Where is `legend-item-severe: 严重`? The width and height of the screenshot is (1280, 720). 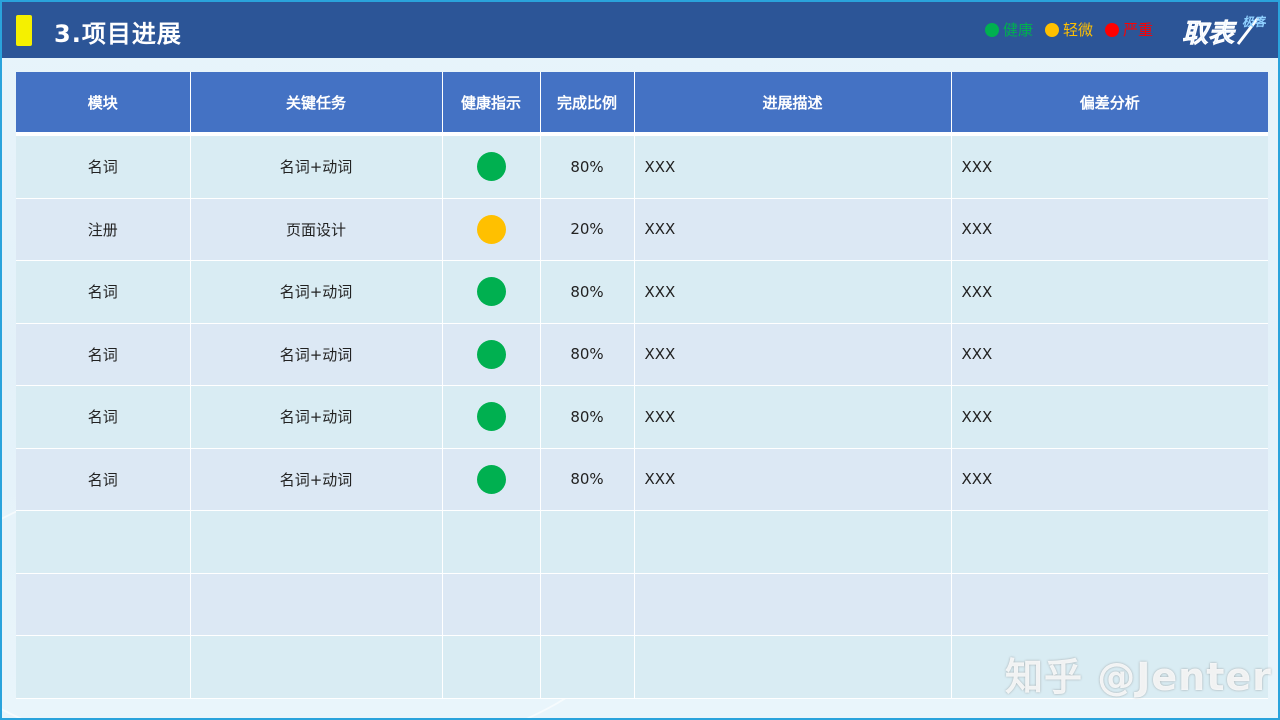 legend-item-severe: 严重 is located at coordinates (1129, 29).